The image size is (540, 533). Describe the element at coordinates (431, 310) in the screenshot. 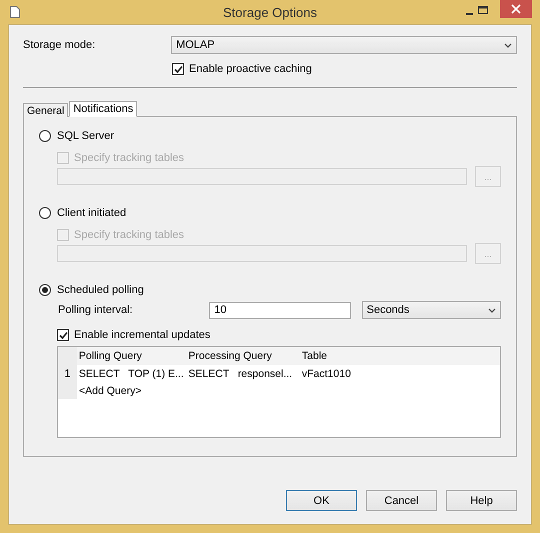

I see `interval-unit-dropdown: Seconds` at that location.